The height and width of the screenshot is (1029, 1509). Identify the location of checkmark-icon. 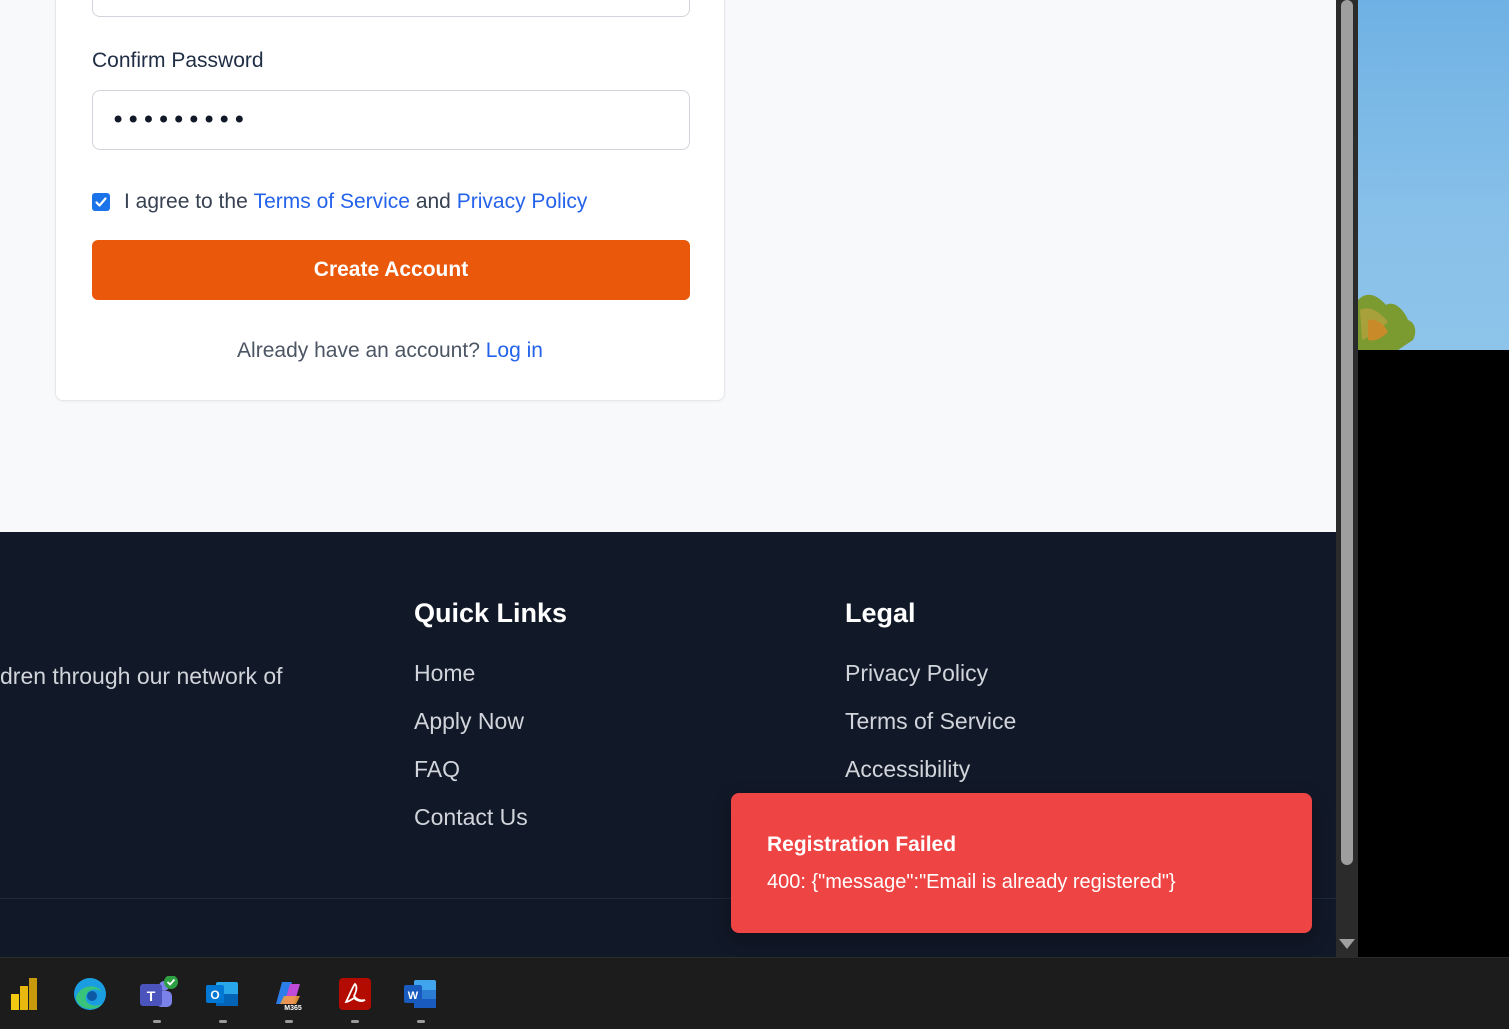
(101, 202).